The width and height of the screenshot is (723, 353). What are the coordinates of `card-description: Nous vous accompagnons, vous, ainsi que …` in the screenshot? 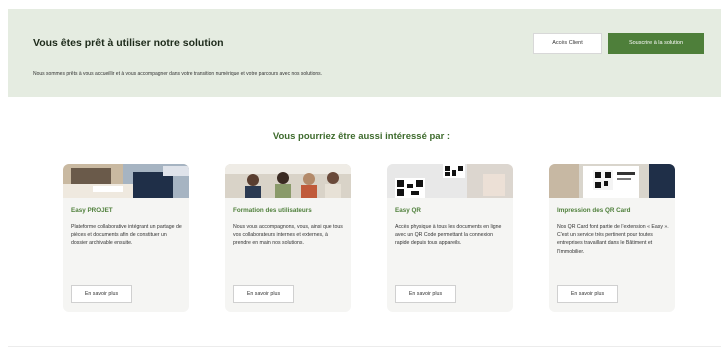 It's located at (288, 235).